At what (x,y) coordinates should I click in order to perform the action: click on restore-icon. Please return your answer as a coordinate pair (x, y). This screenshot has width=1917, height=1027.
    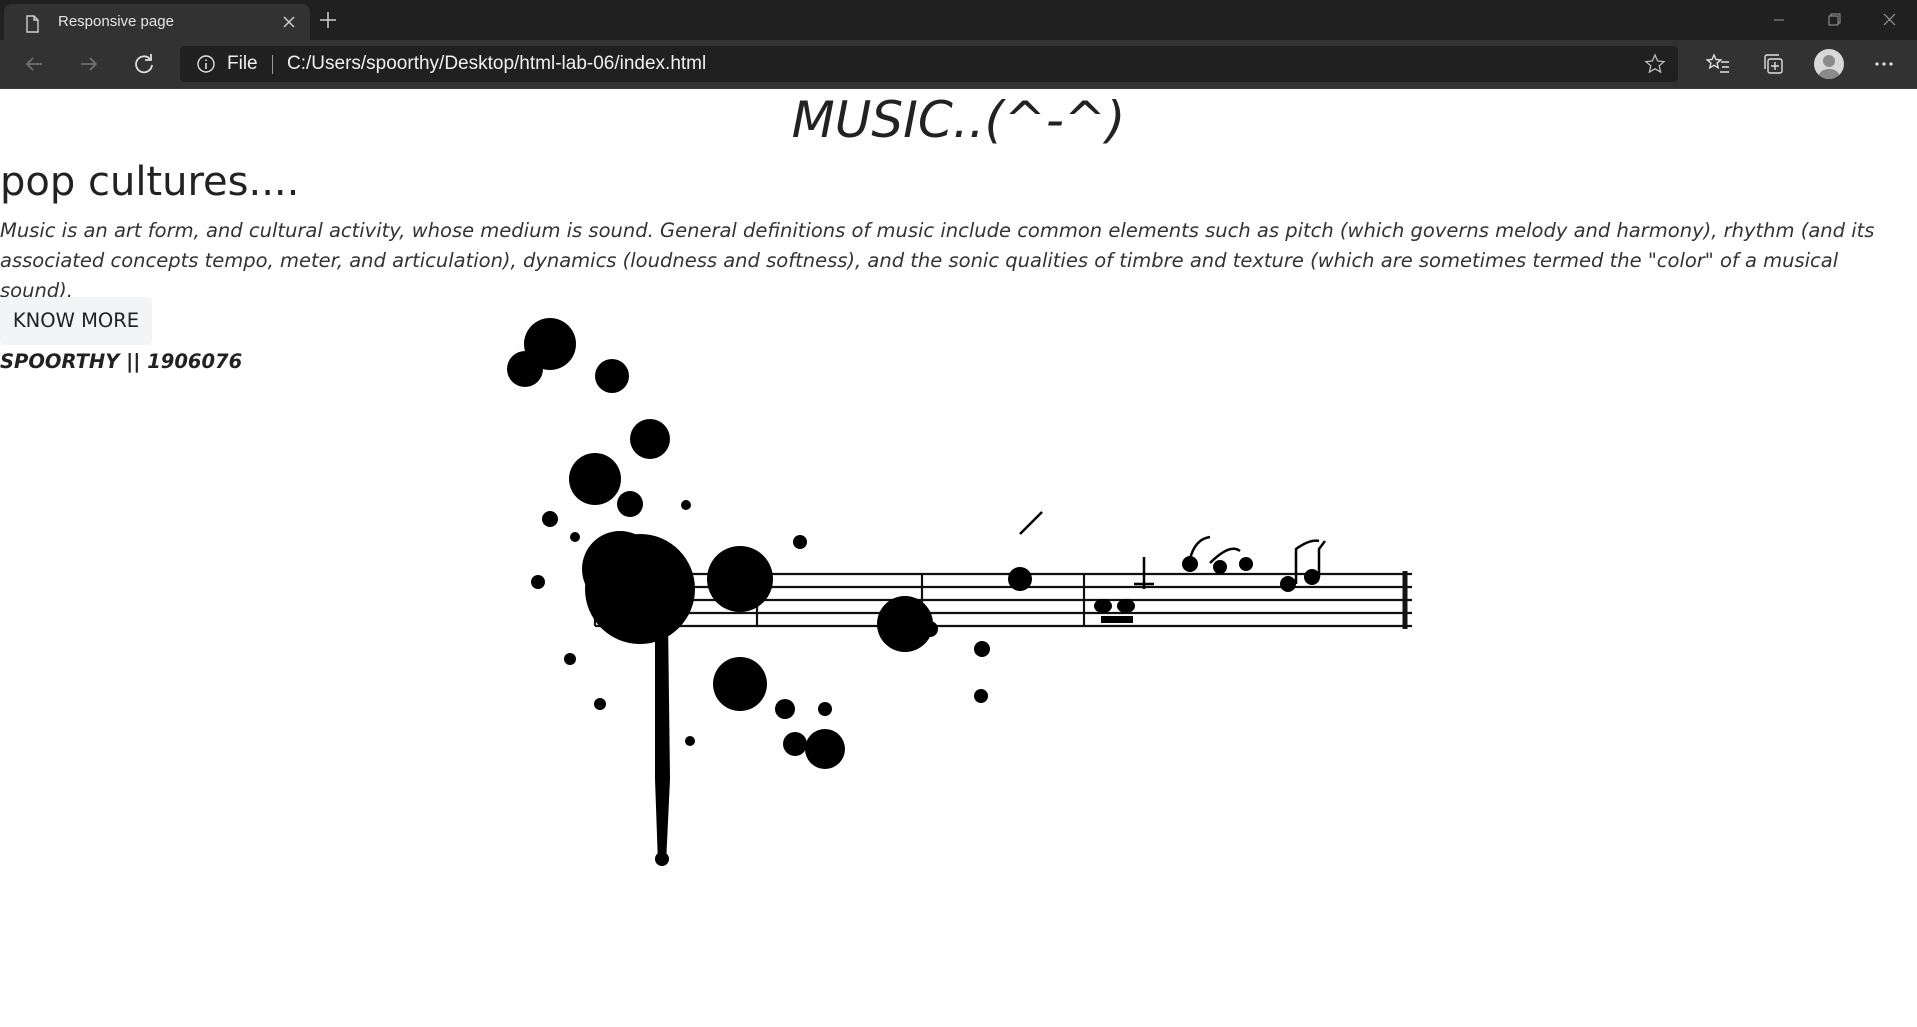
    Looking at the image, I should click on (1834, 20).